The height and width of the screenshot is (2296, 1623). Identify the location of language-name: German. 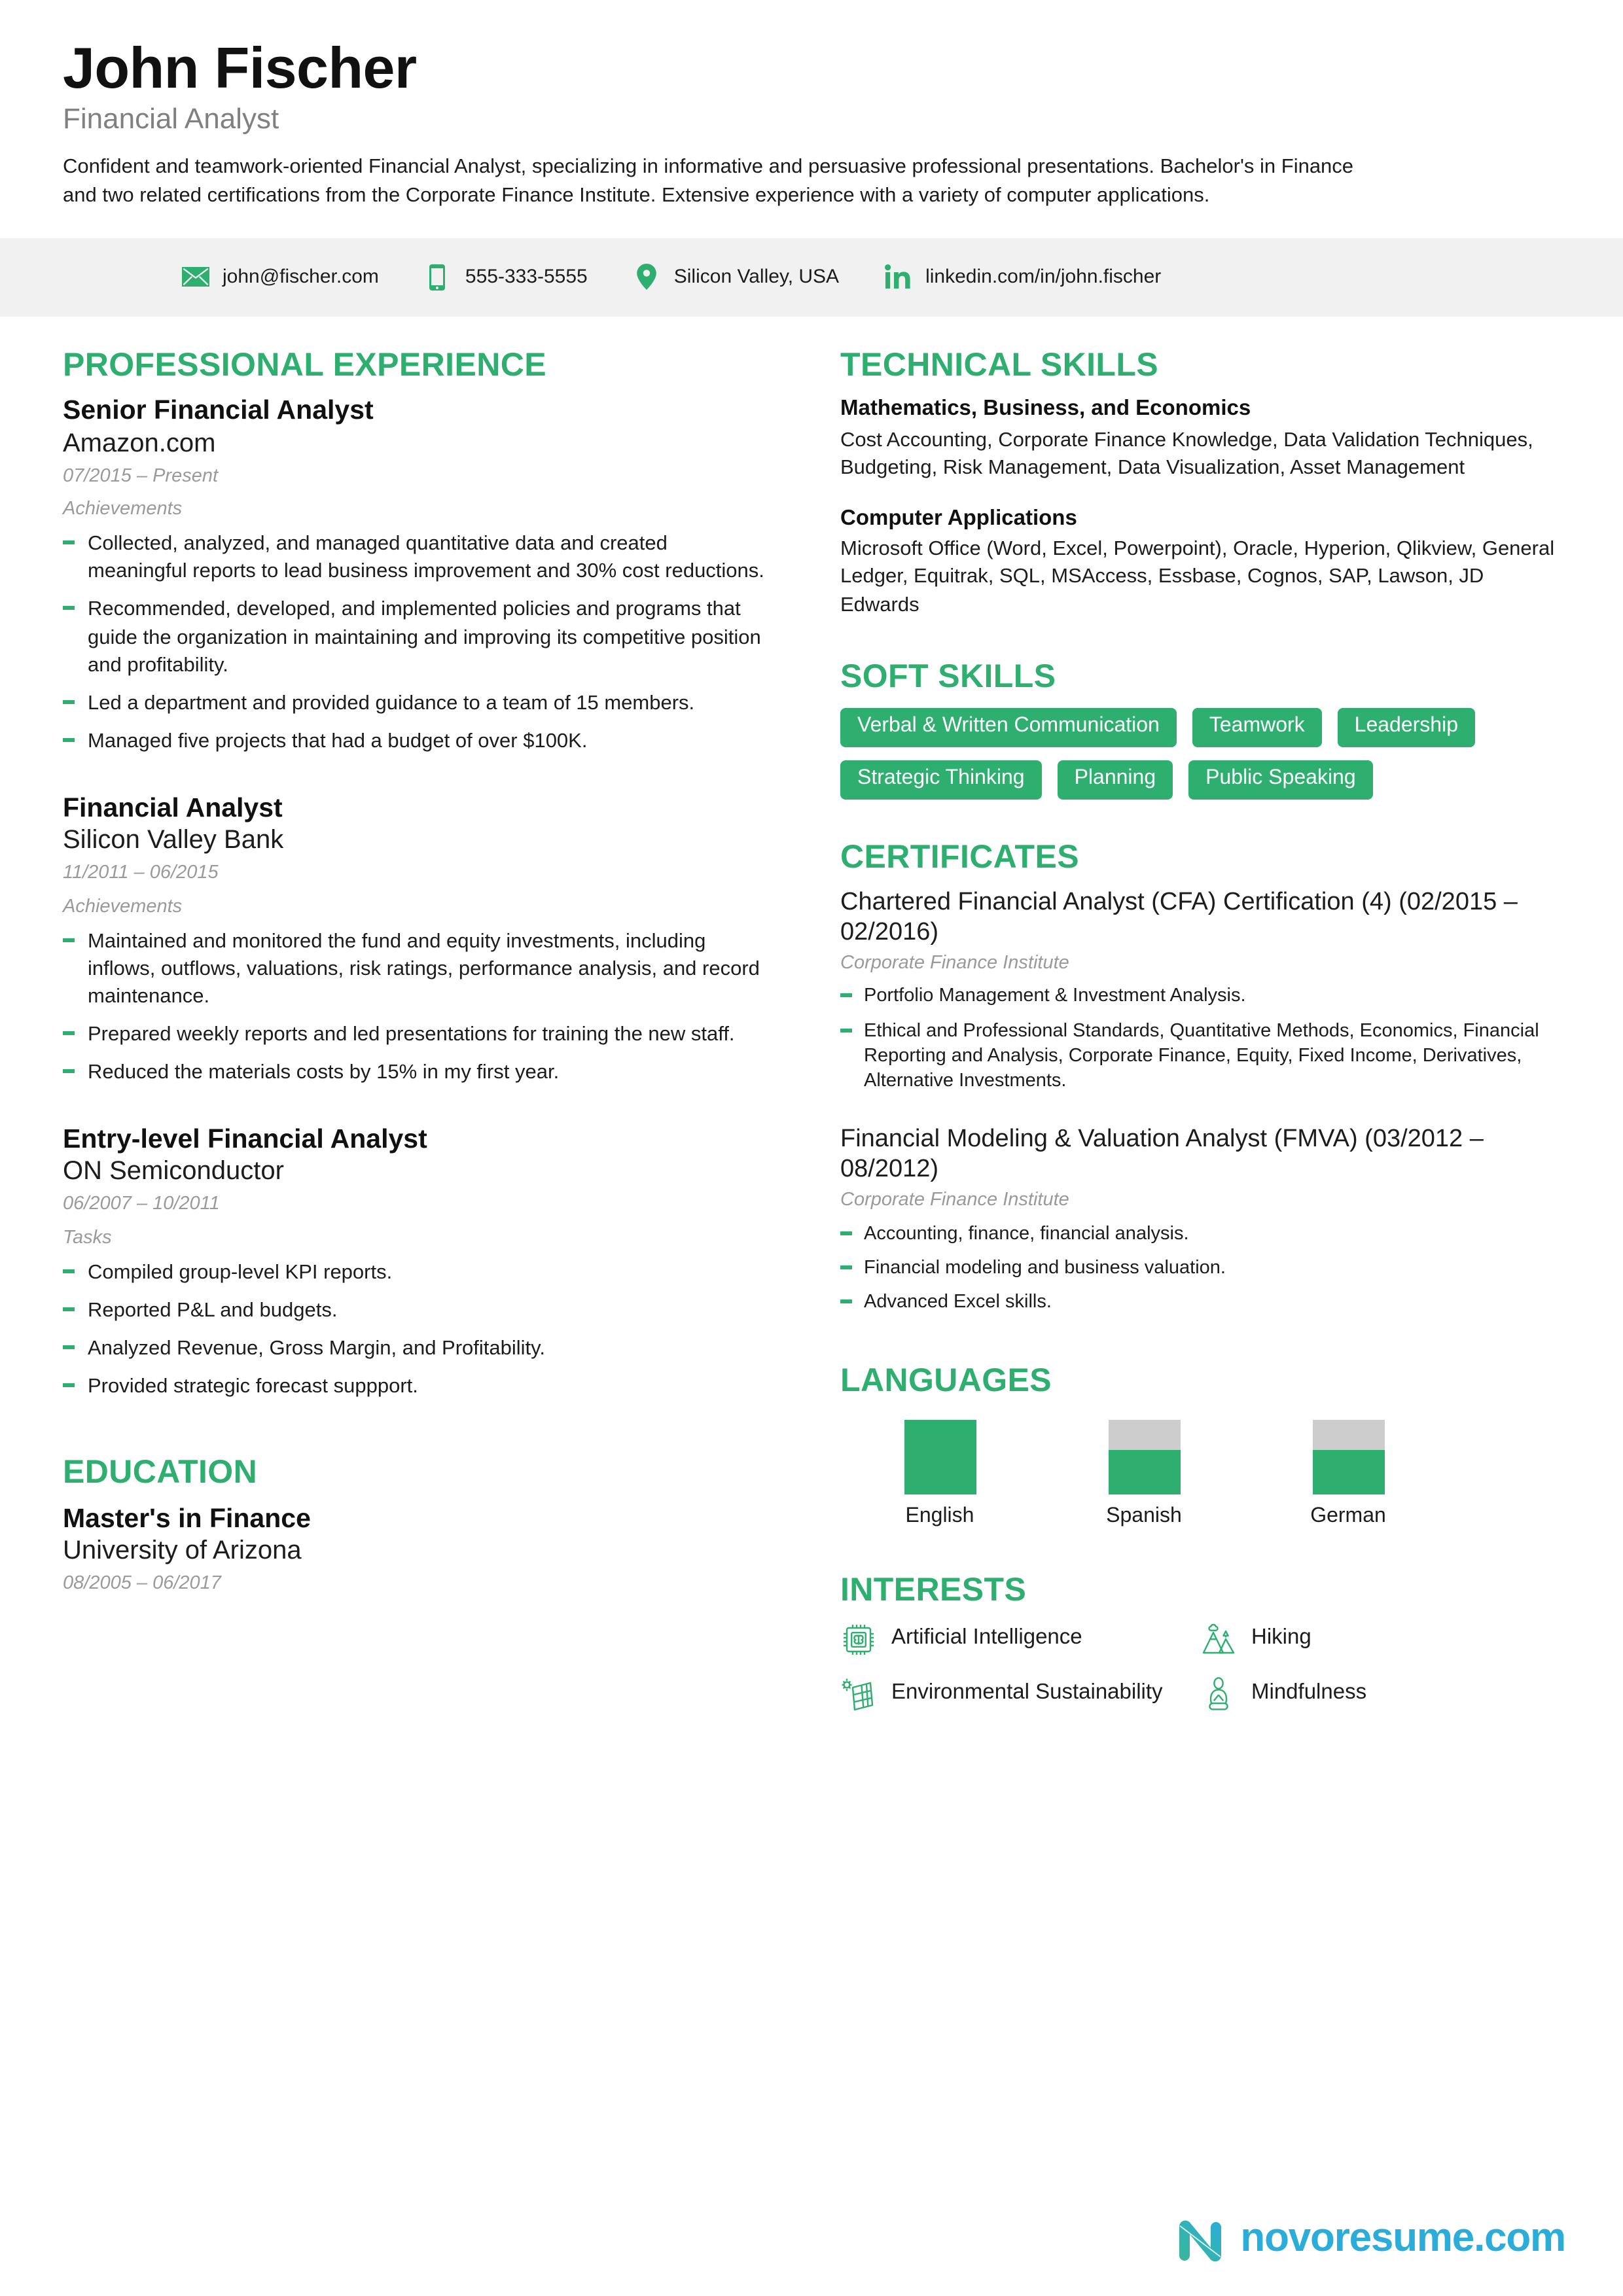
(1348, 1517).